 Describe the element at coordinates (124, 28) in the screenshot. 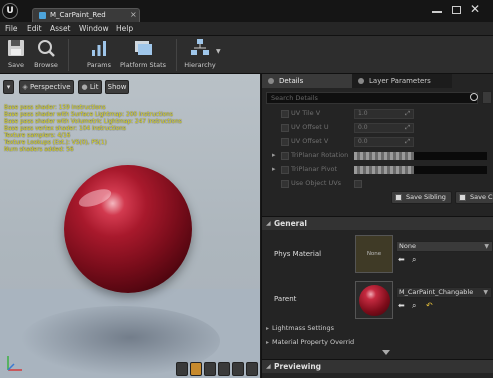

I see `menu-help: Help` at that location.